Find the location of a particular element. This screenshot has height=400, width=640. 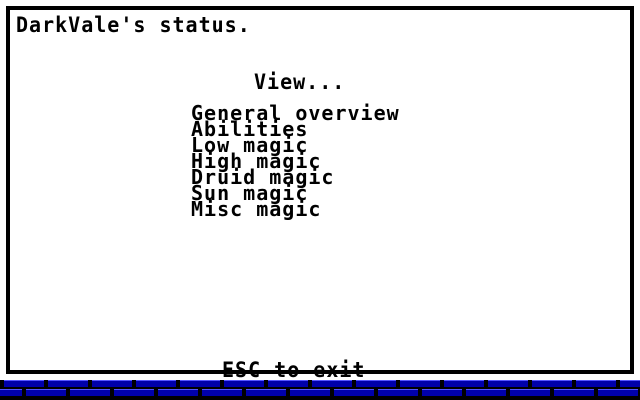

brick-wall-strip is located at coordinates (320, 390).